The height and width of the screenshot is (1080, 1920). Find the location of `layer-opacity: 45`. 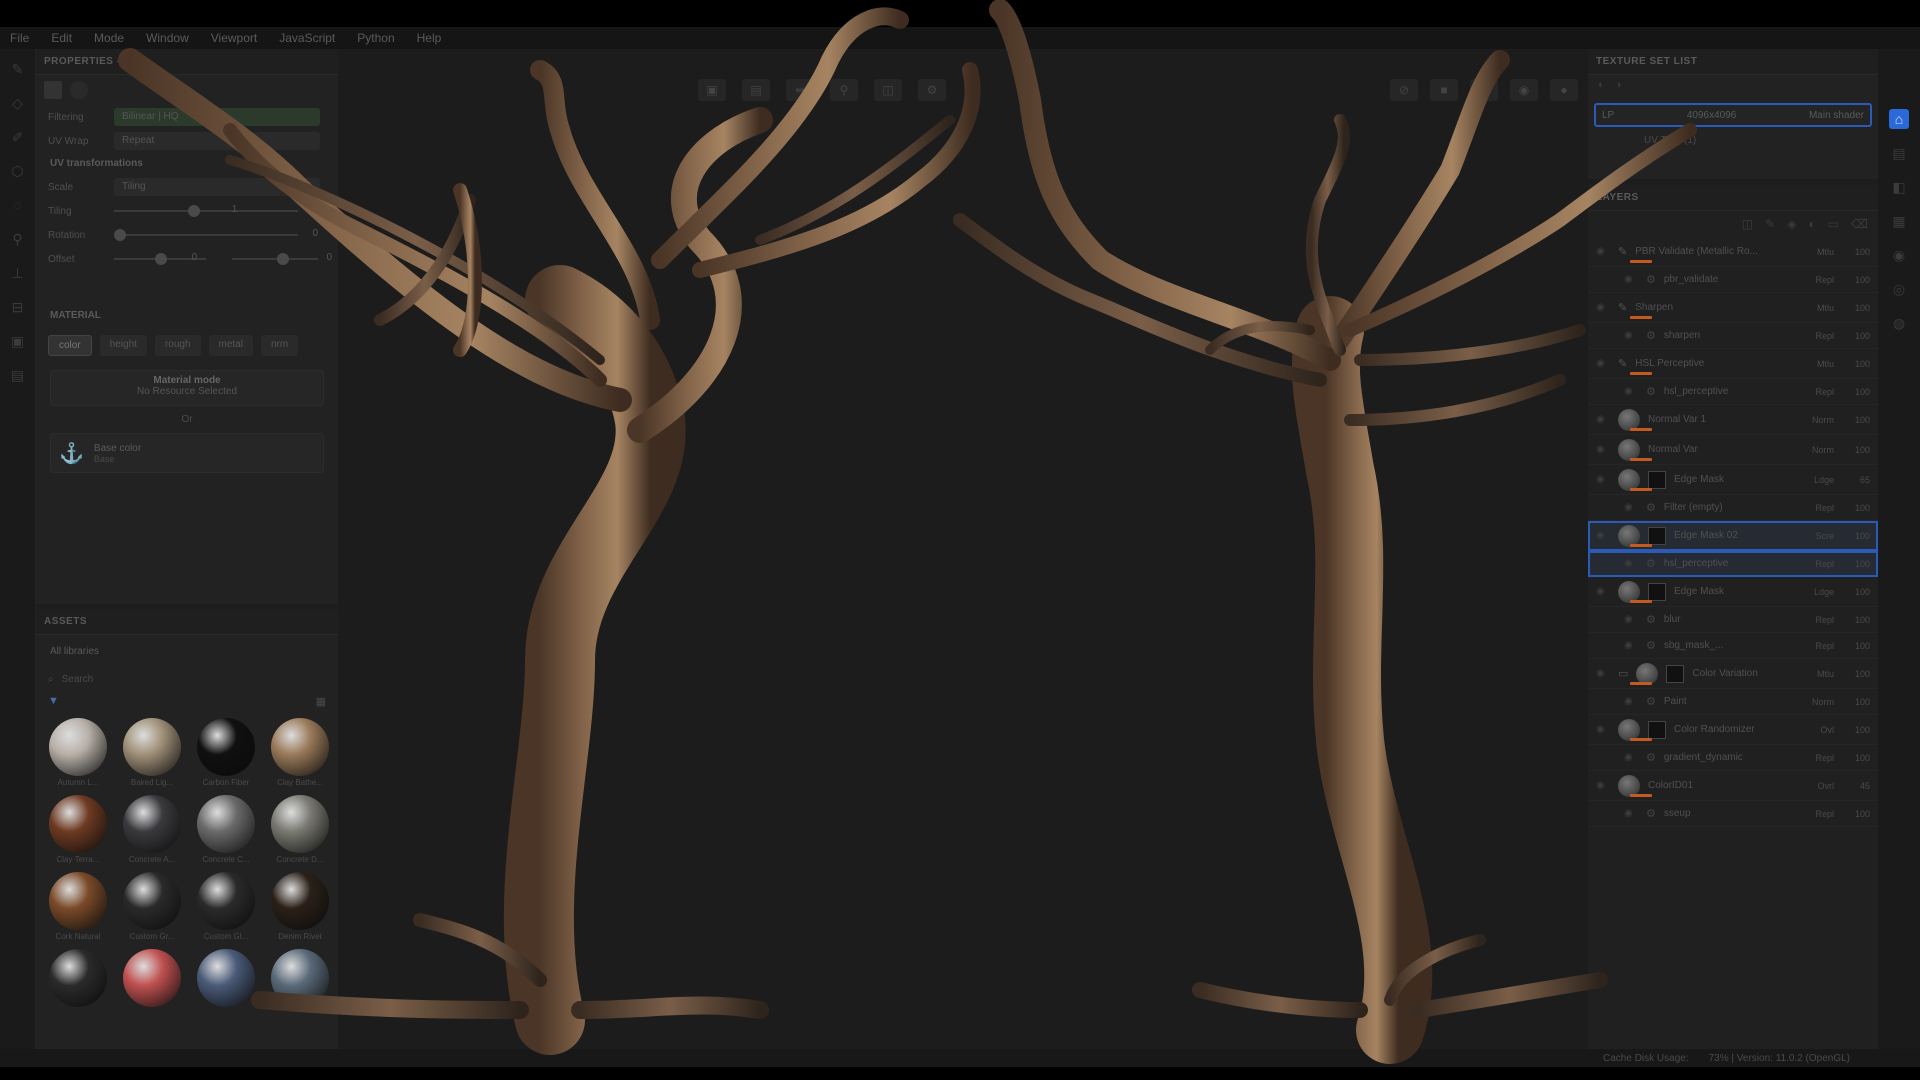

layer-opacity: 45 is located at coordinates (1860, 786).